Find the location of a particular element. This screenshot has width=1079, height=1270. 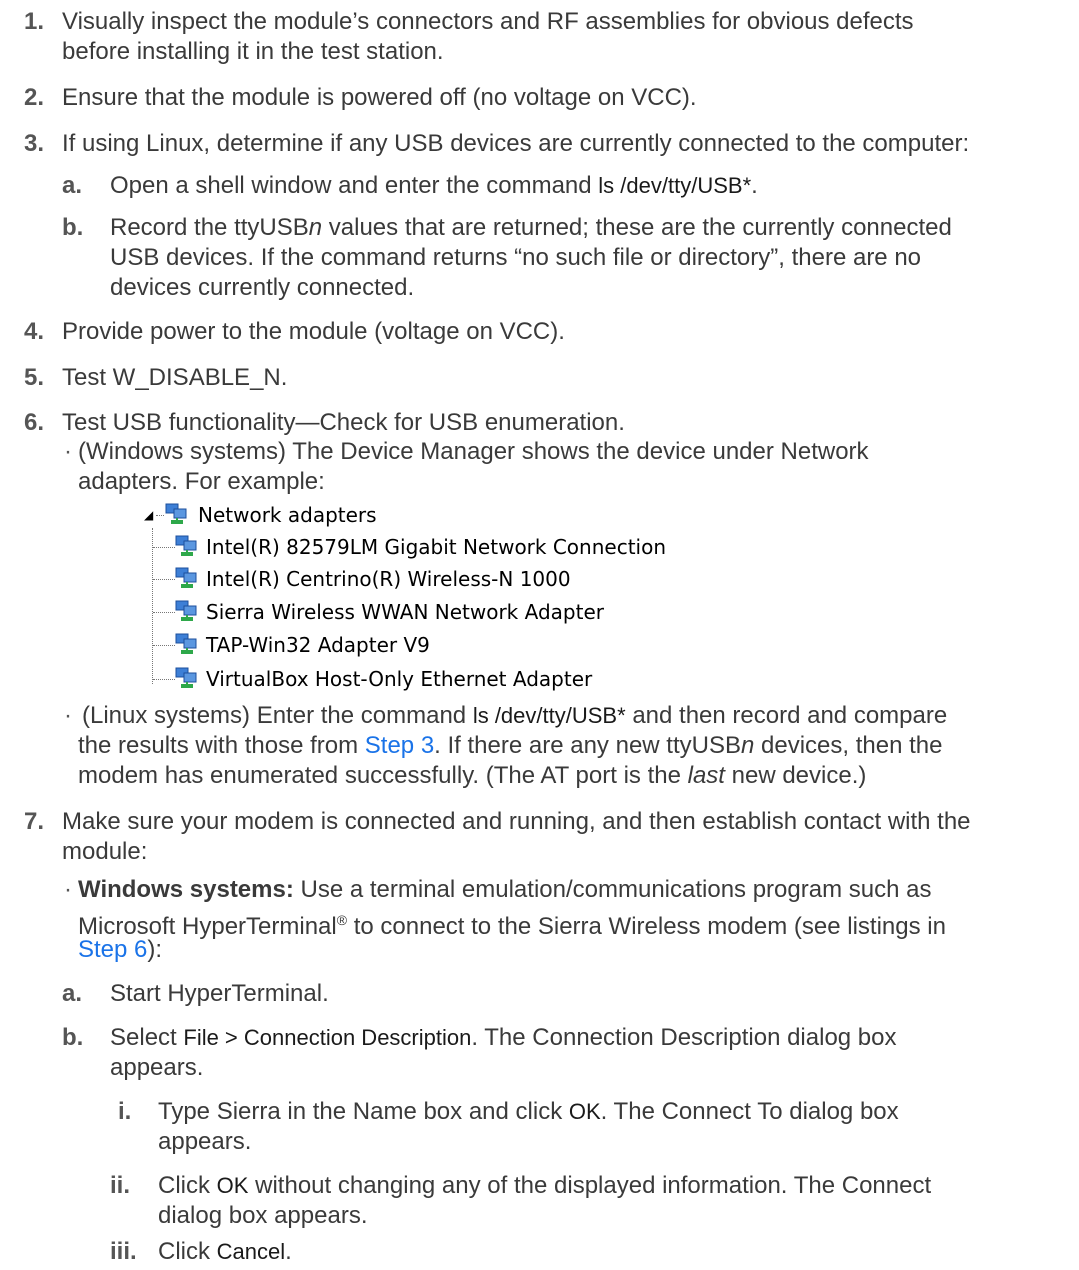

ui-button-name: Cancel is located at coordinates (251, 1251).